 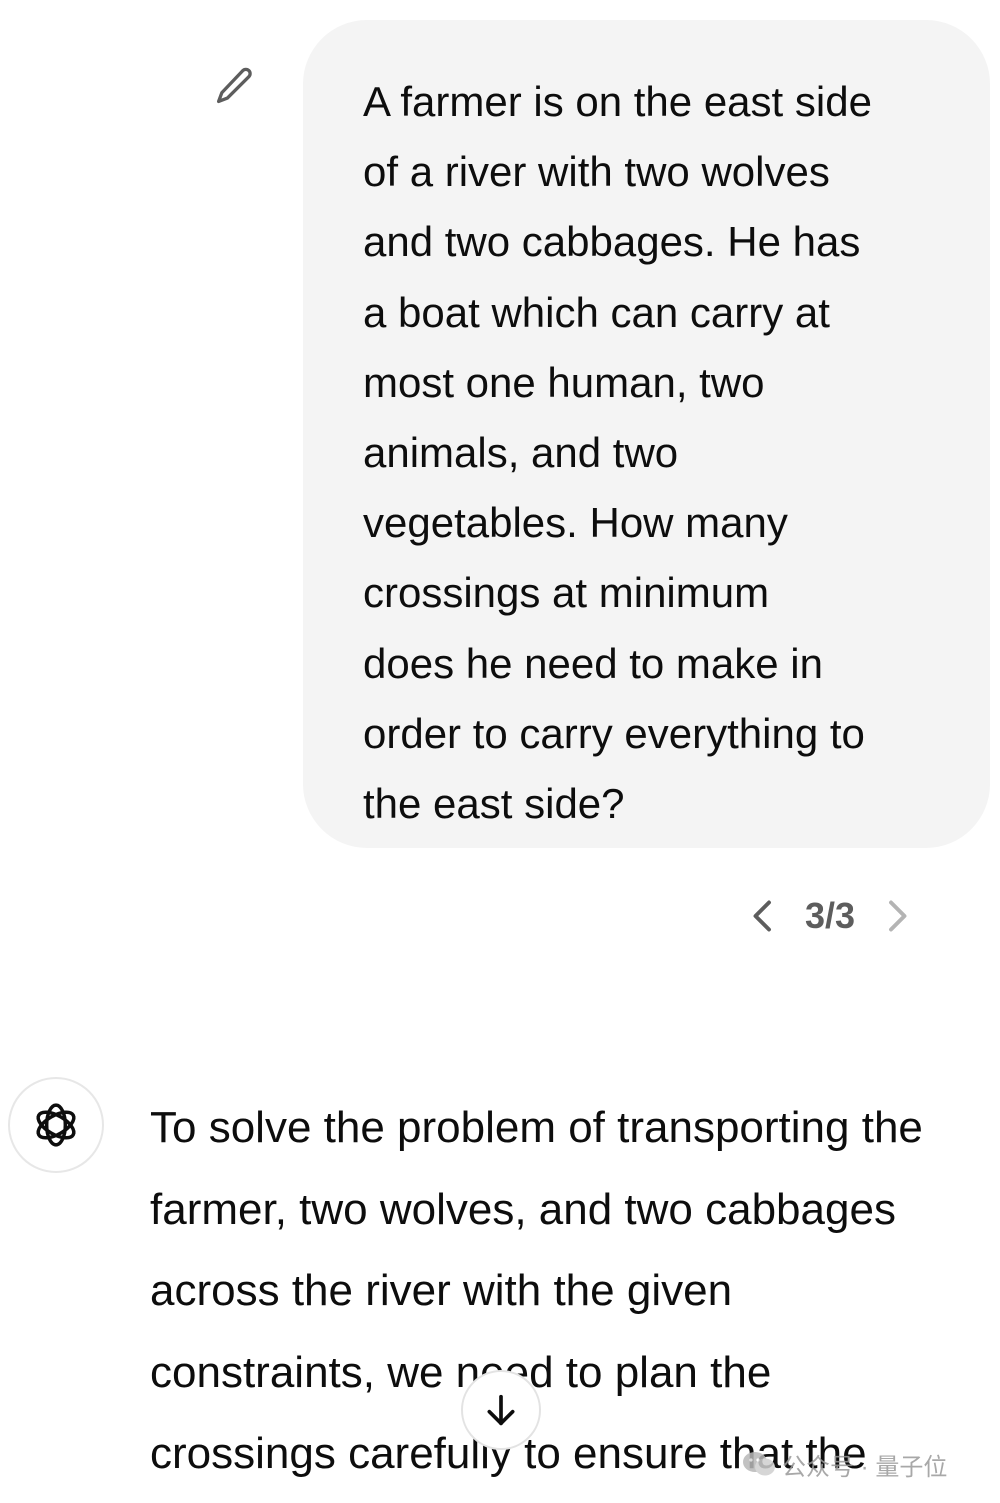 I want to click on edit-message-button, so click(x=234, y=86).